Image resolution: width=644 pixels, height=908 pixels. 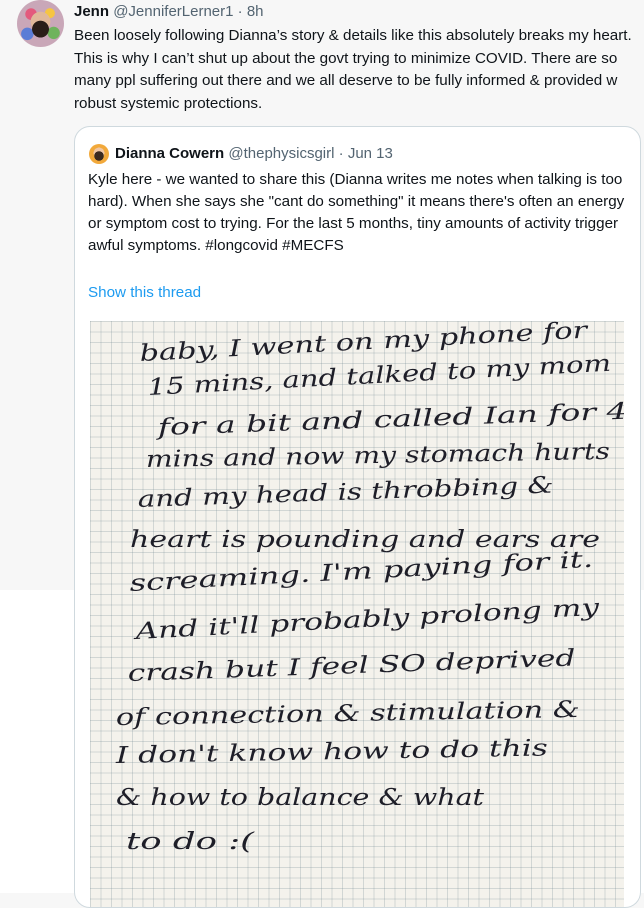 What do you see at coordinates (91, 11) in the screenshot?
I see `author-name: Jenn` at bounding box center [91, 11].